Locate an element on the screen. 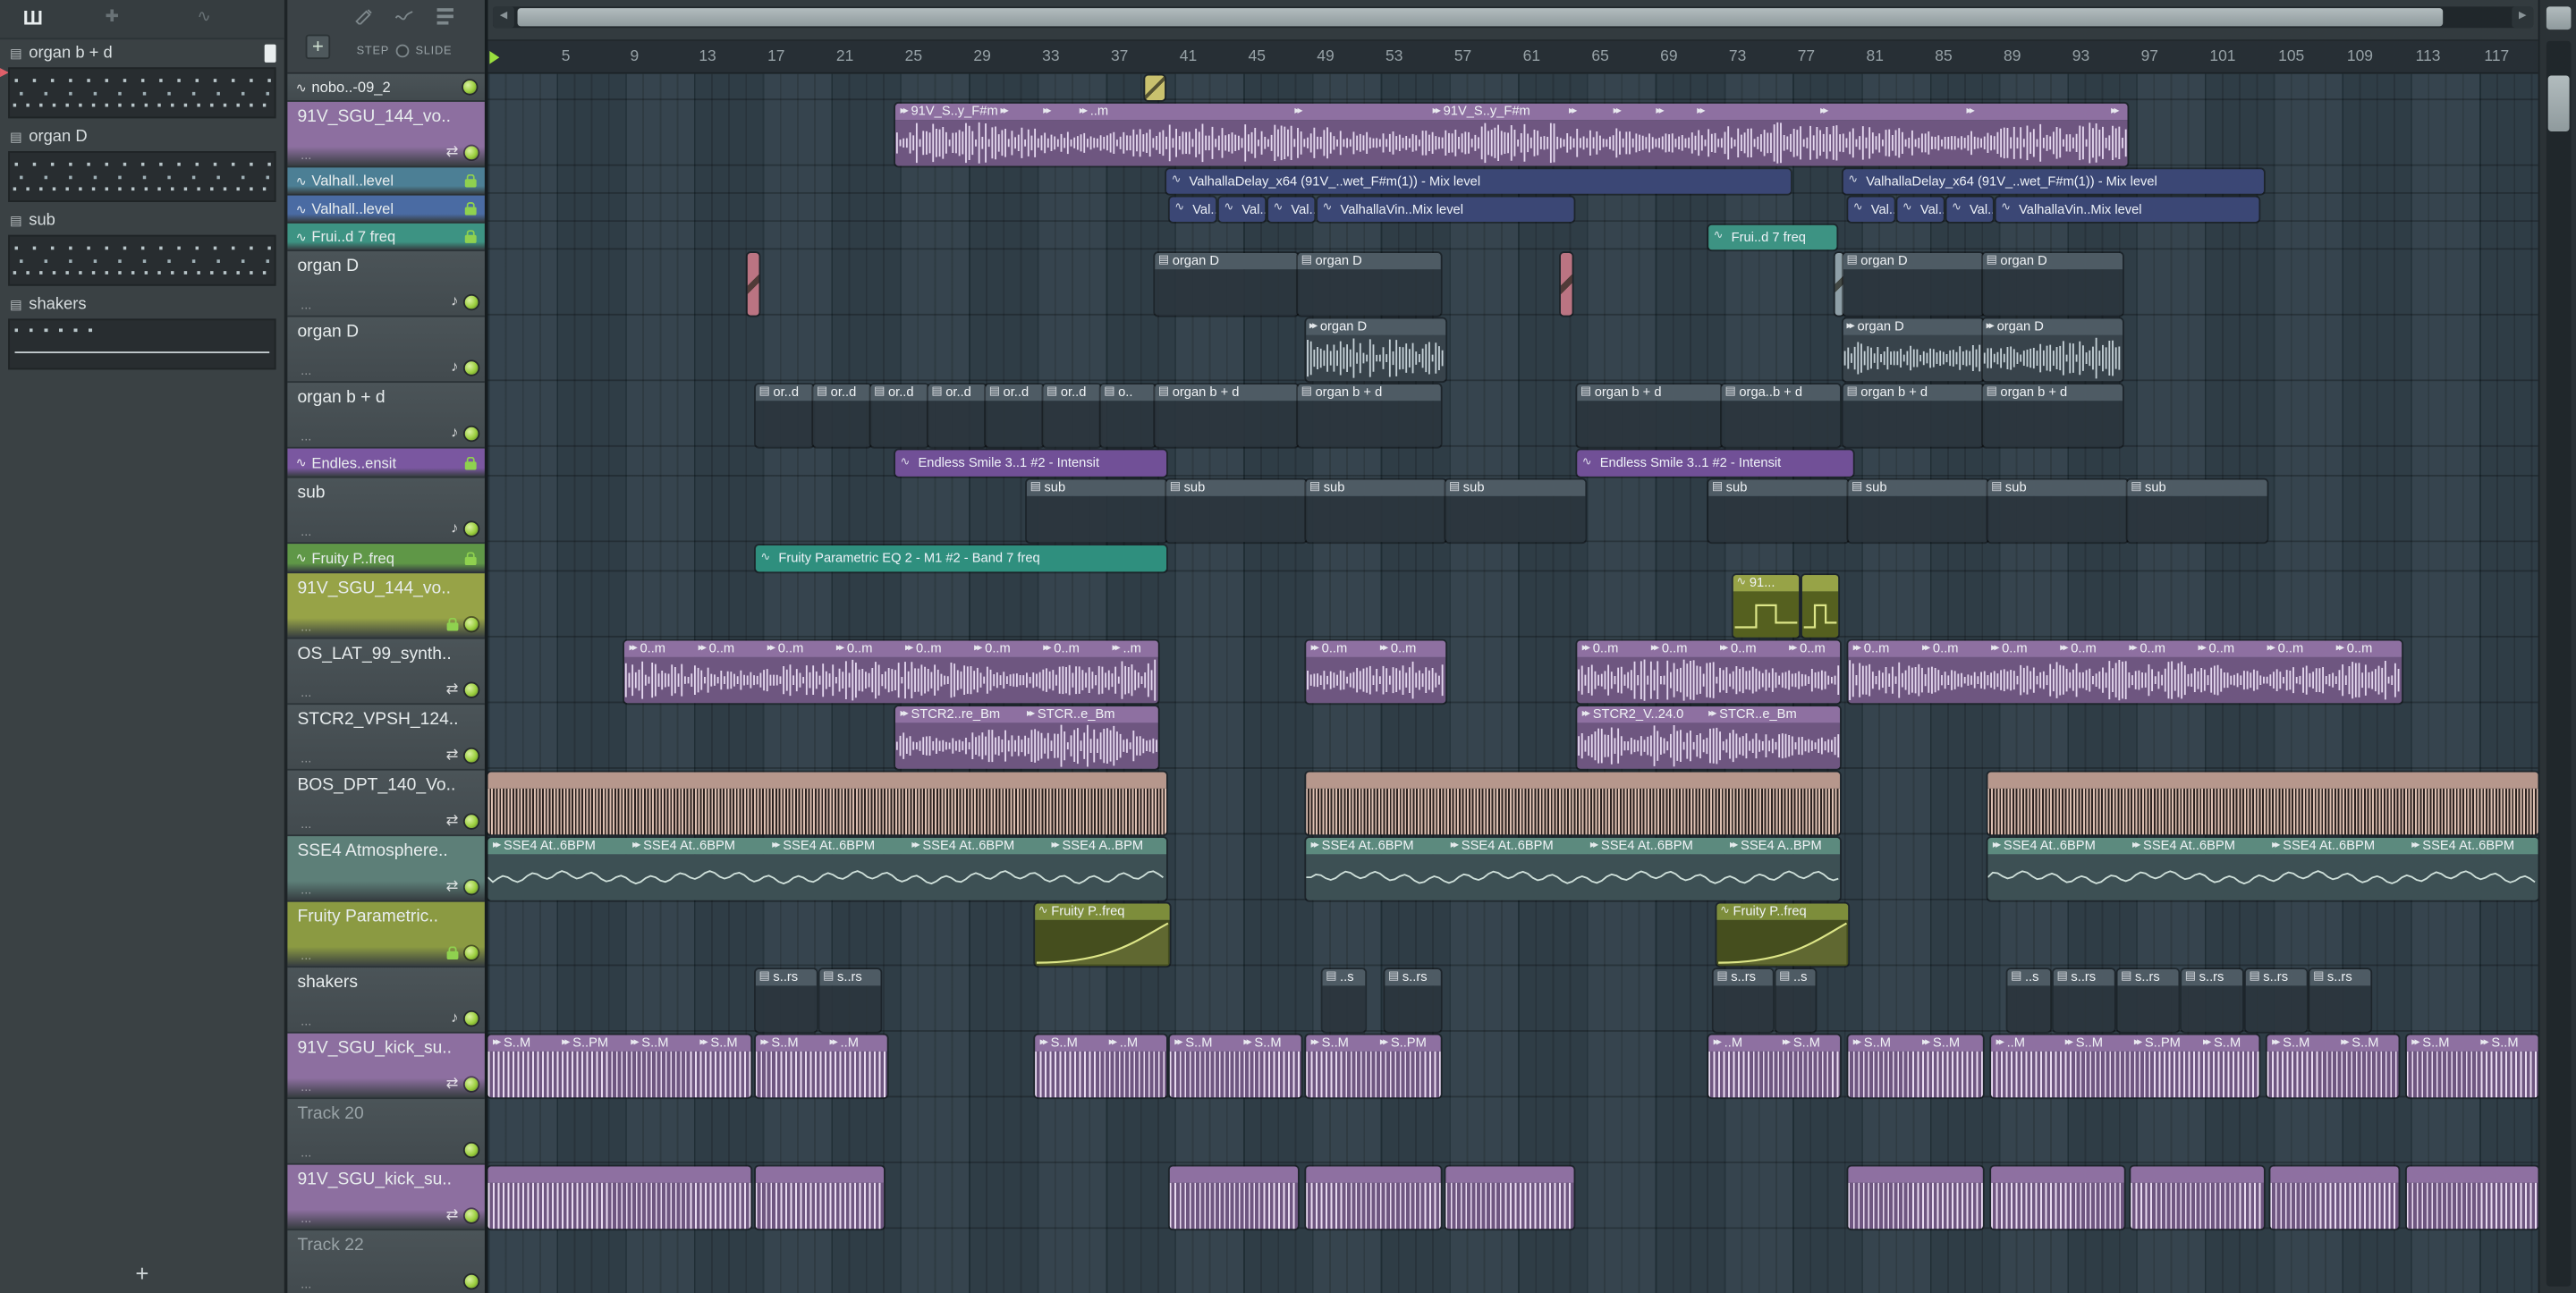 The image size is (2576, 1293). step-label: STEP is located at coordinates (373, 52).